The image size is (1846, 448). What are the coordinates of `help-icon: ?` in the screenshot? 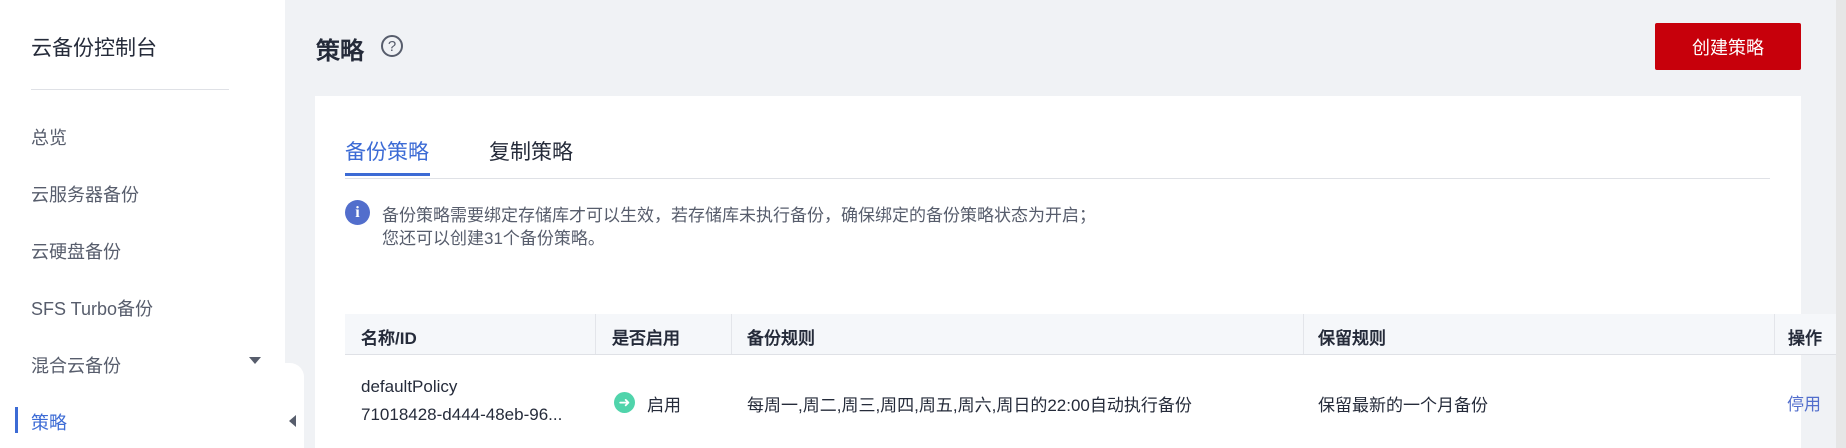 It's located at (392, 46).